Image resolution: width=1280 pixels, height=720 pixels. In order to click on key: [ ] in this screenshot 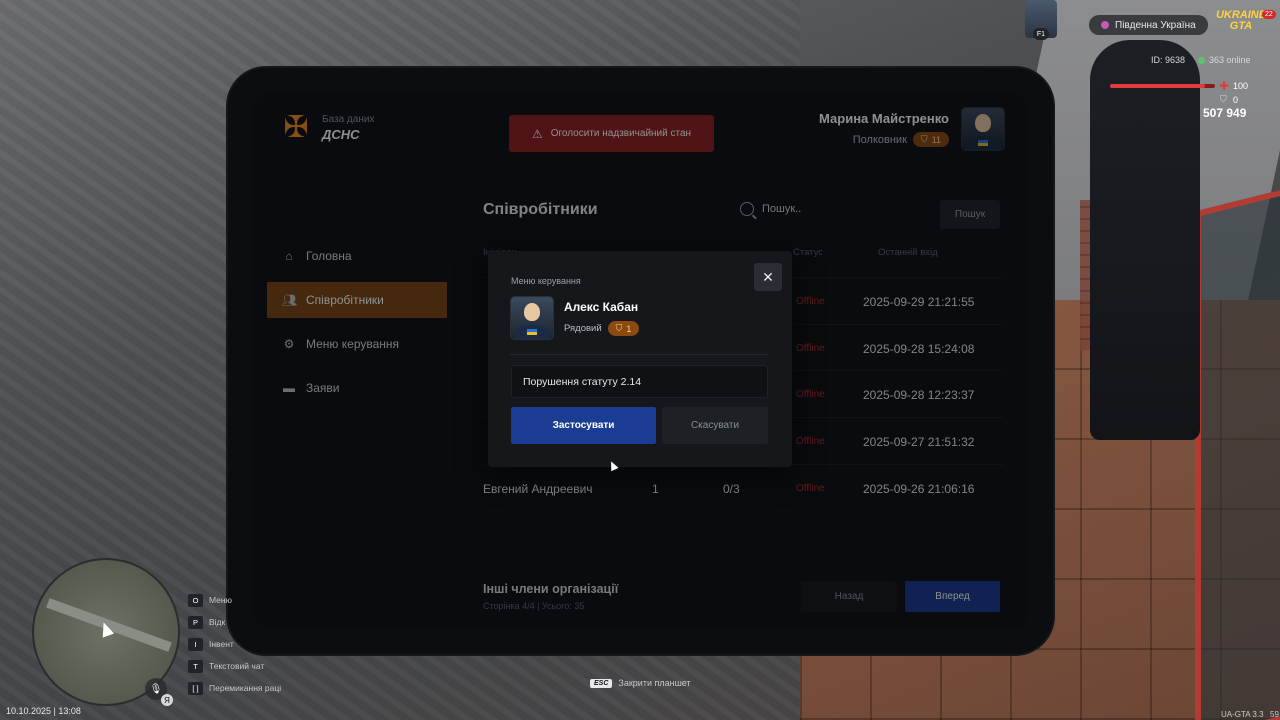, I will do `click(195, 688)`.